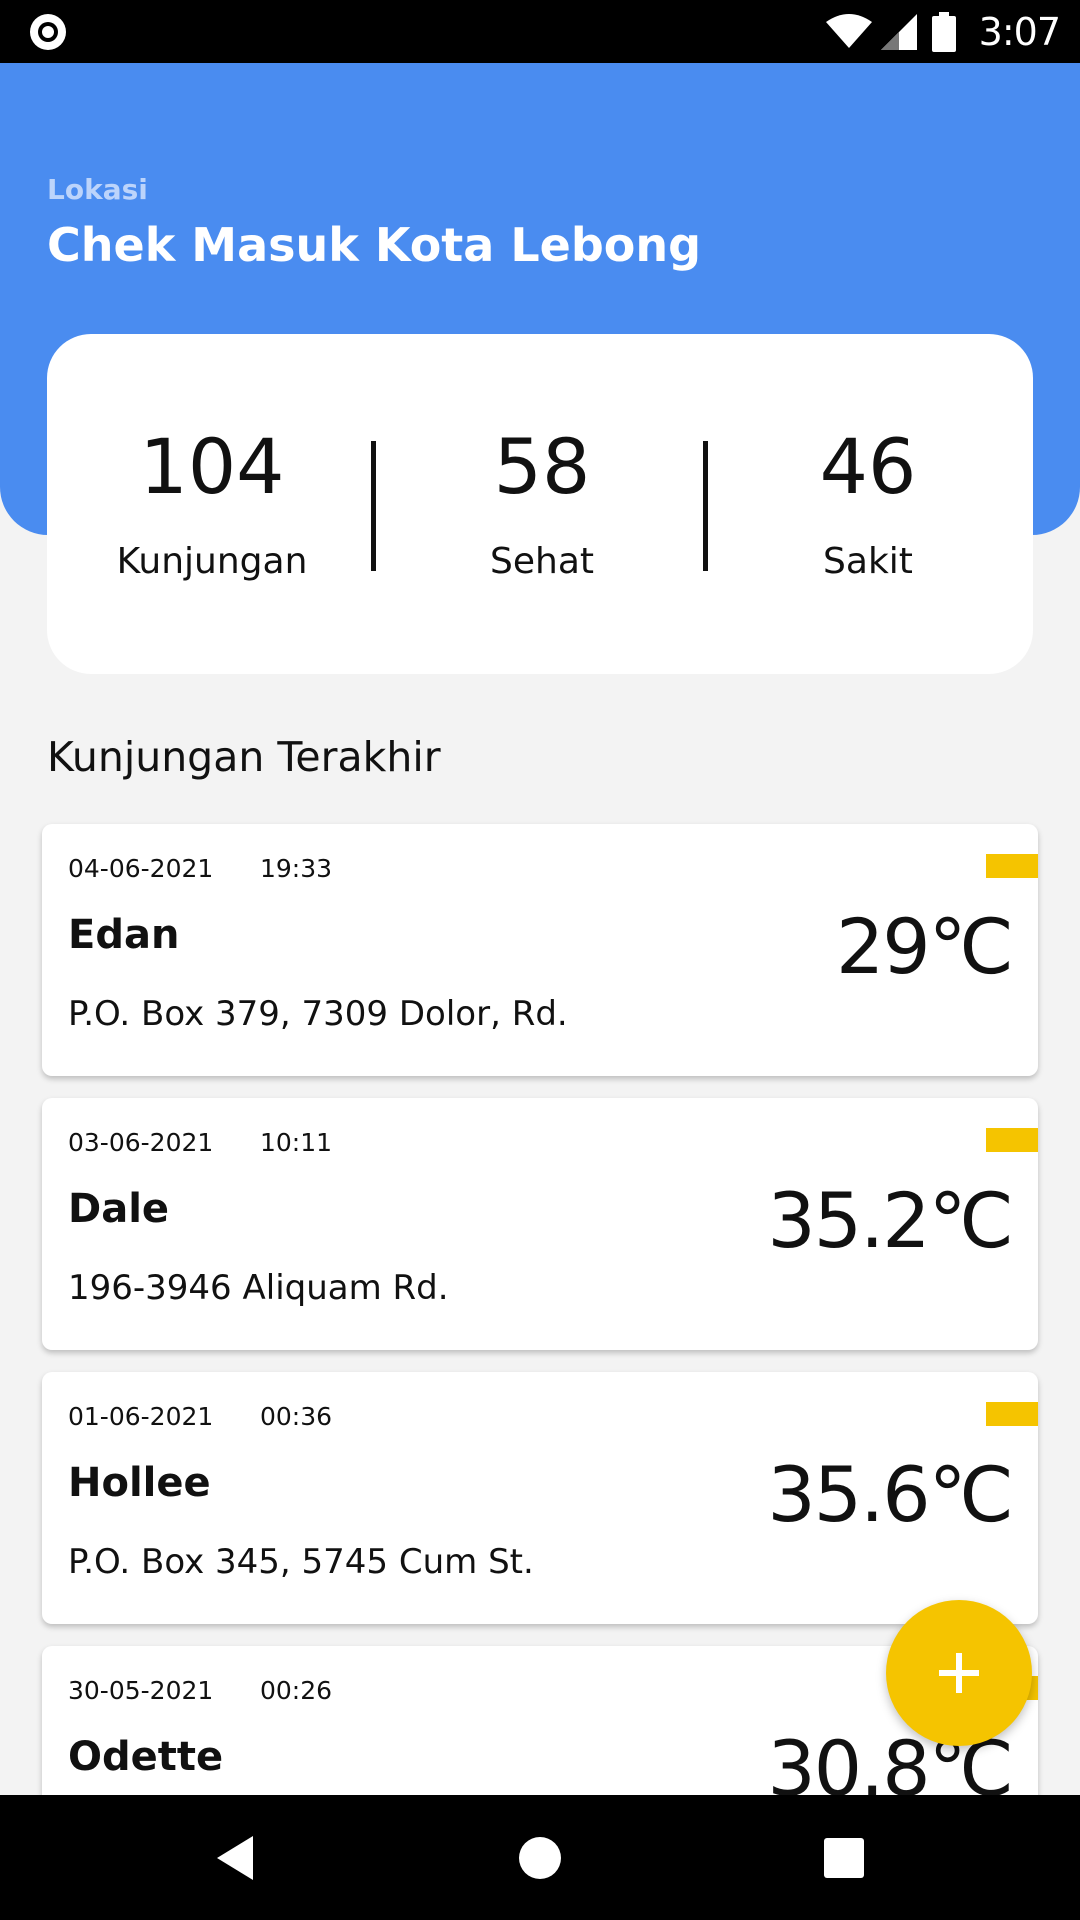 Image resolution: width=1080 pixels, height=1920 pixels. Describe the element at coordinates (141, 1416) in the screenshot. I see `visit-date: 01-06-2021` at that location.